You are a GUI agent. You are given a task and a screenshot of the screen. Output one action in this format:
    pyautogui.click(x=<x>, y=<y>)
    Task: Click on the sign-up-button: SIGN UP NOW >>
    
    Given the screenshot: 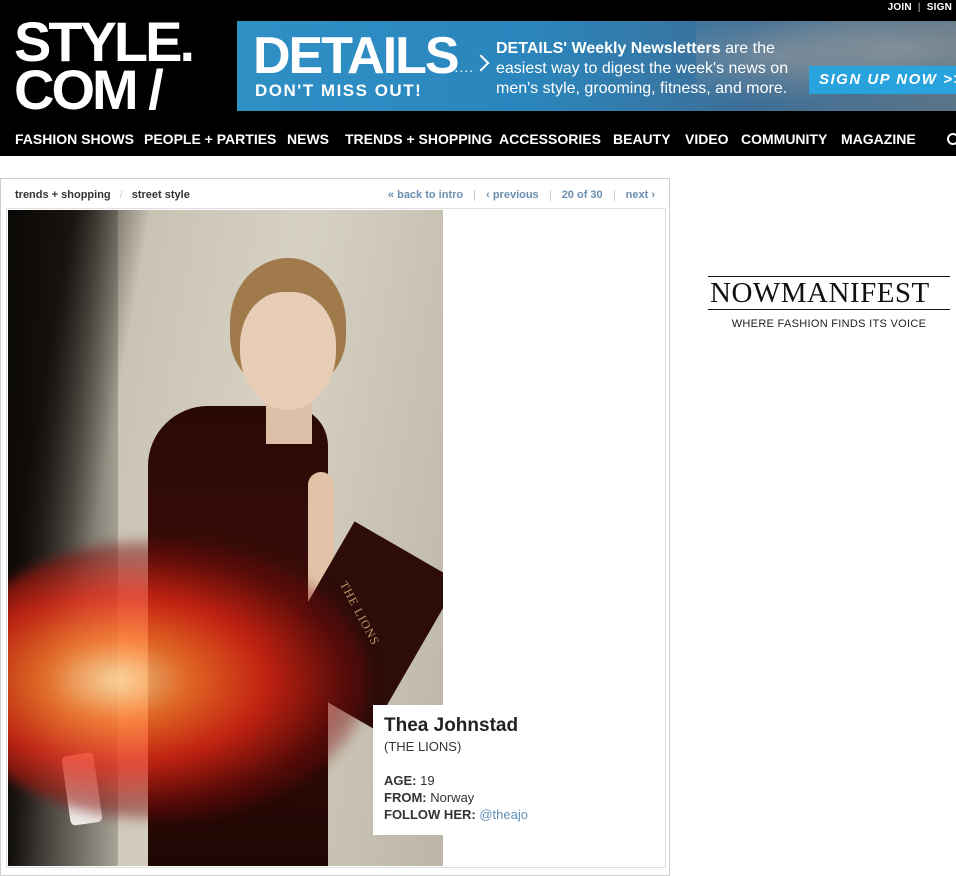 What is the action you would take?
    pyautogui.click(x=882, y=80)
    